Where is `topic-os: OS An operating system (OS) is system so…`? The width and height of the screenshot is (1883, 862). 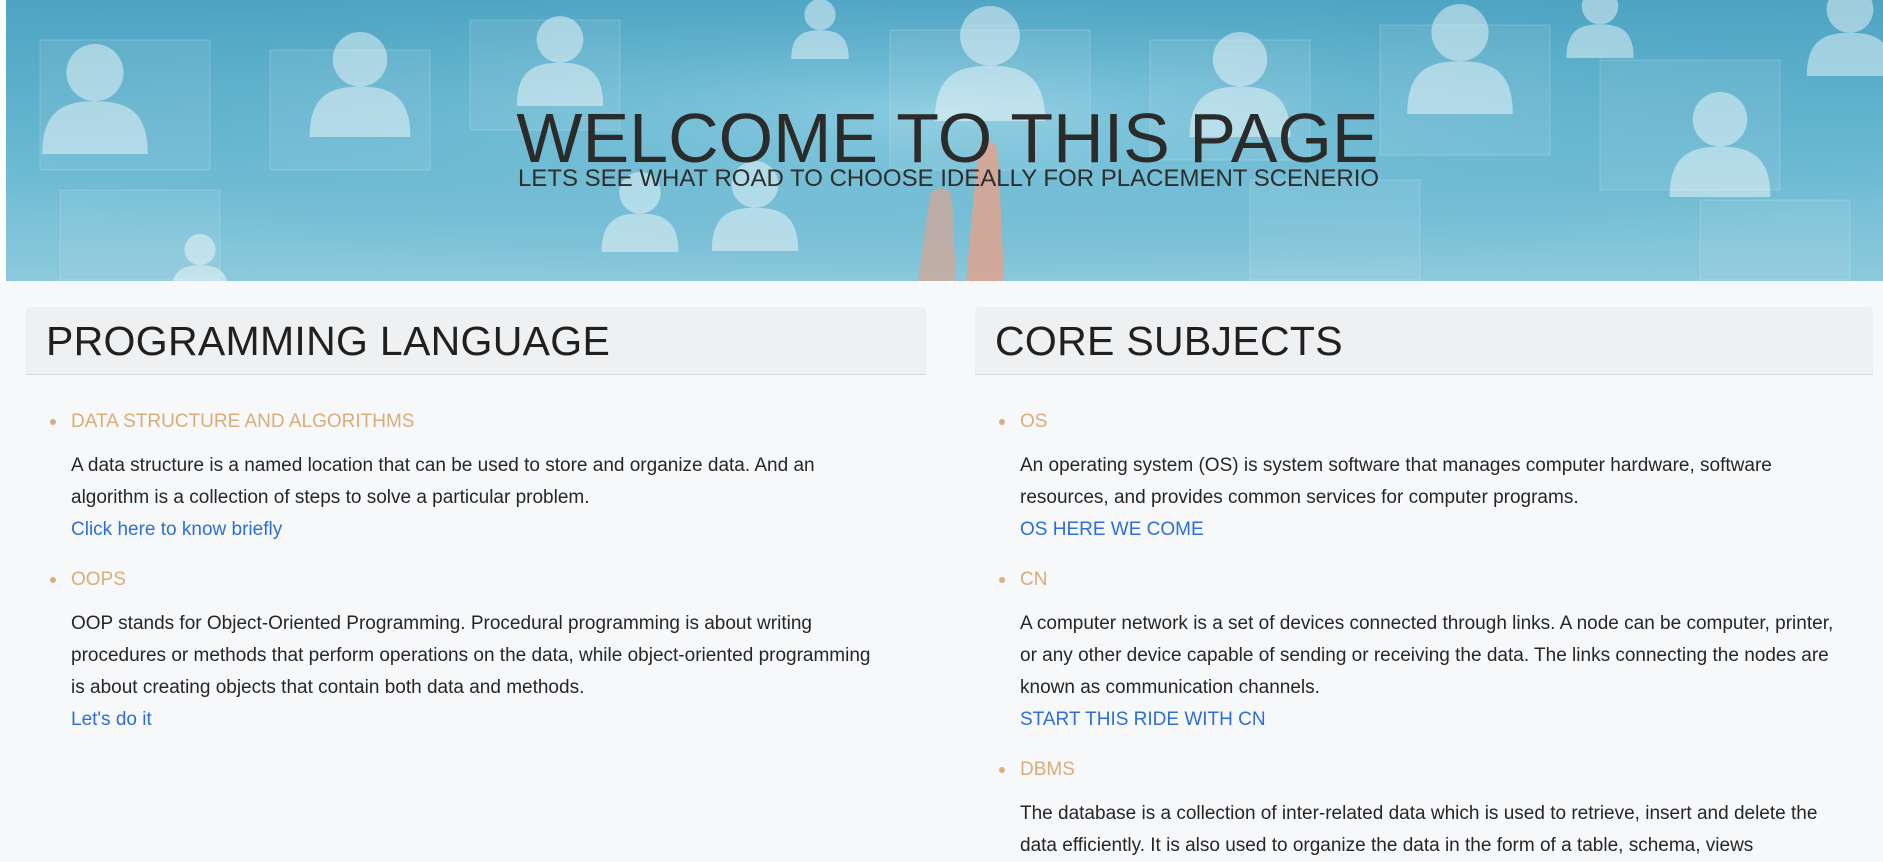
topic-os: OS An operating system (OS) is system so… is located at coordinates (1436, 477).